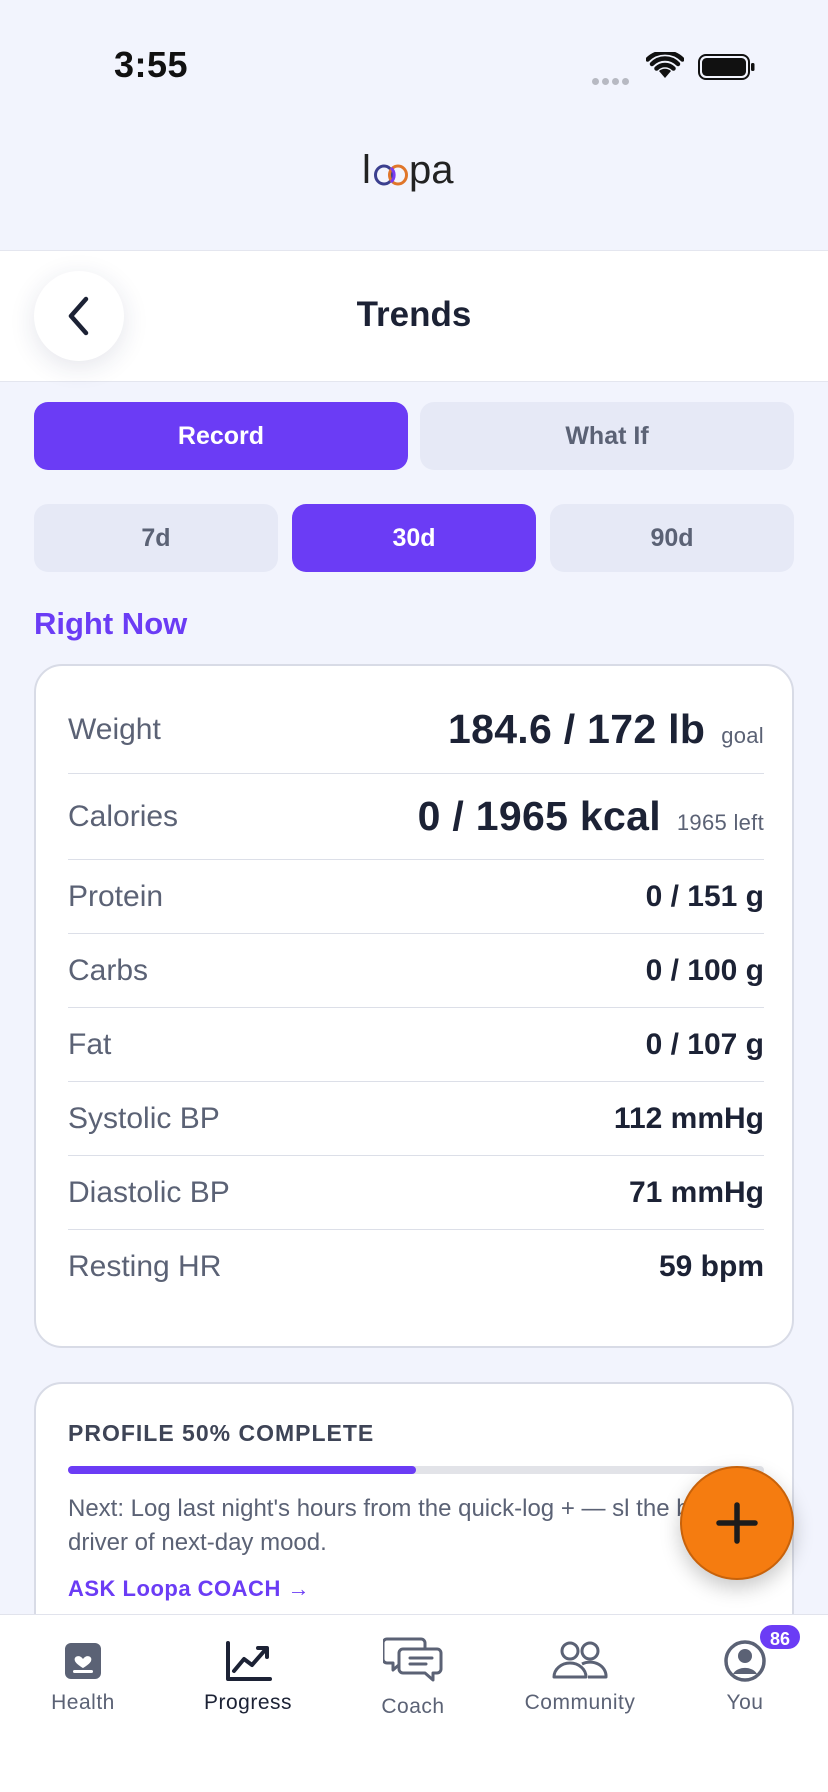 This screenshot has height=1792, width=828. What do you see at coordinates (123, 816) in the screenshot?
I see `metric-label: Calories` at bounding box center [123, 816].